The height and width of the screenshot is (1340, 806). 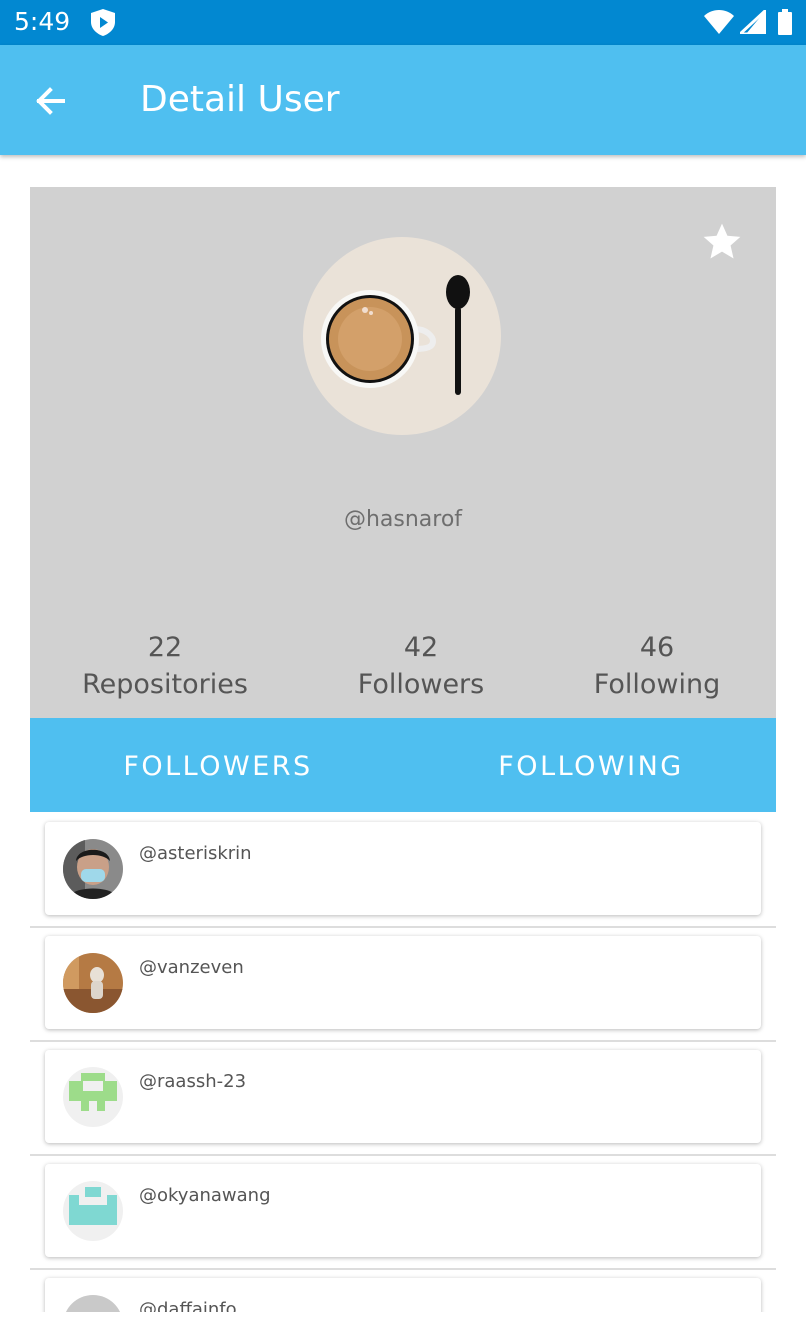 What do you see at coordinates (195, 853) in the screenshot?
I see `follower-username: @asteriskrin` at bounding box center [195, 853].